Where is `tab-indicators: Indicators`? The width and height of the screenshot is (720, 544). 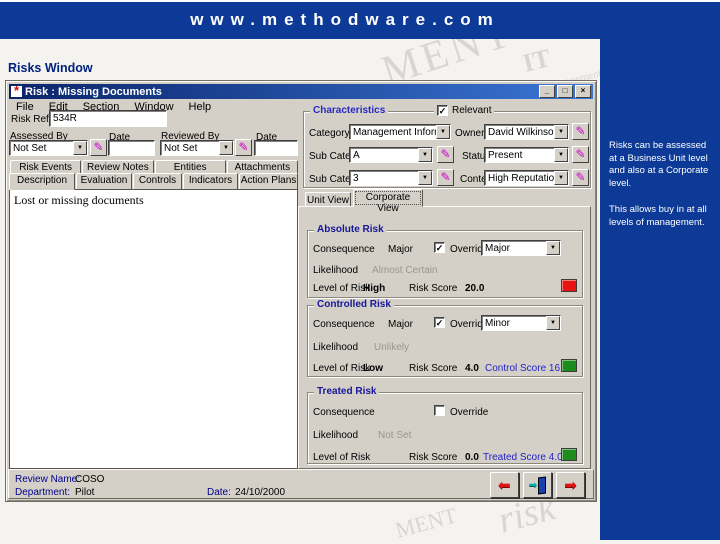
tab-indicators: Indicators is located at coordinates (210, 181).